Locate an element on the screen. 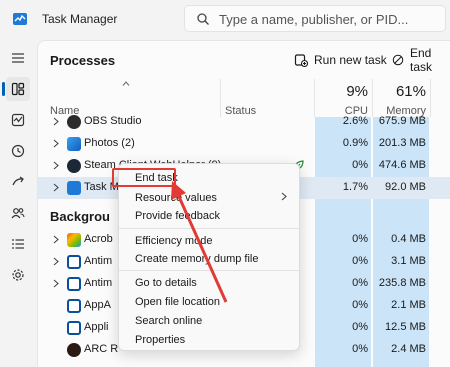 This screenshot has width=450, height=367. memory-value: 3.1 MB is located at coordinates (408, 261).